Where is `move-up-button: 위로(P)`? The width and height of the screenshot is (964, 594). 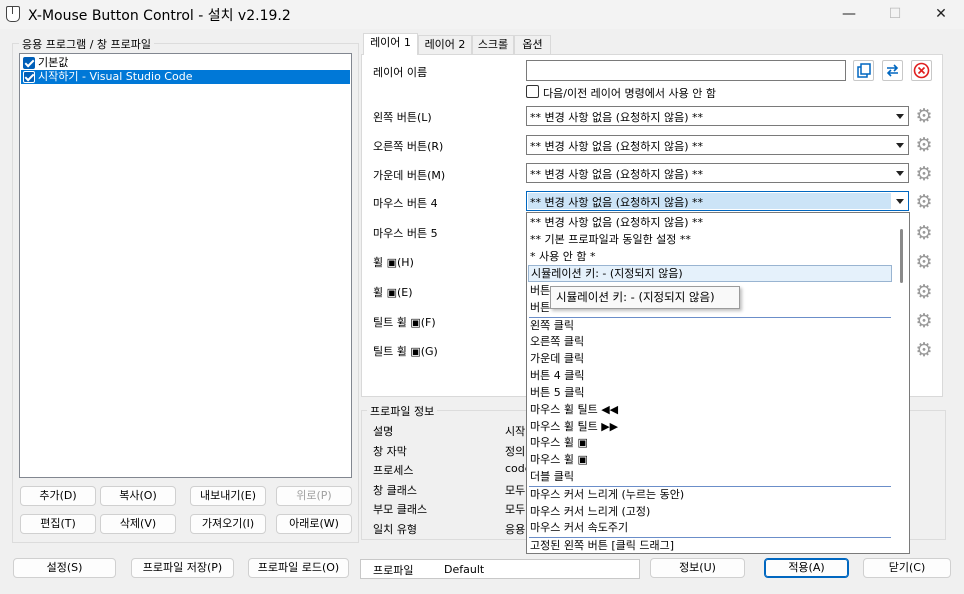 move-up-button: 위로(P) is located at coordinates (314, 496).